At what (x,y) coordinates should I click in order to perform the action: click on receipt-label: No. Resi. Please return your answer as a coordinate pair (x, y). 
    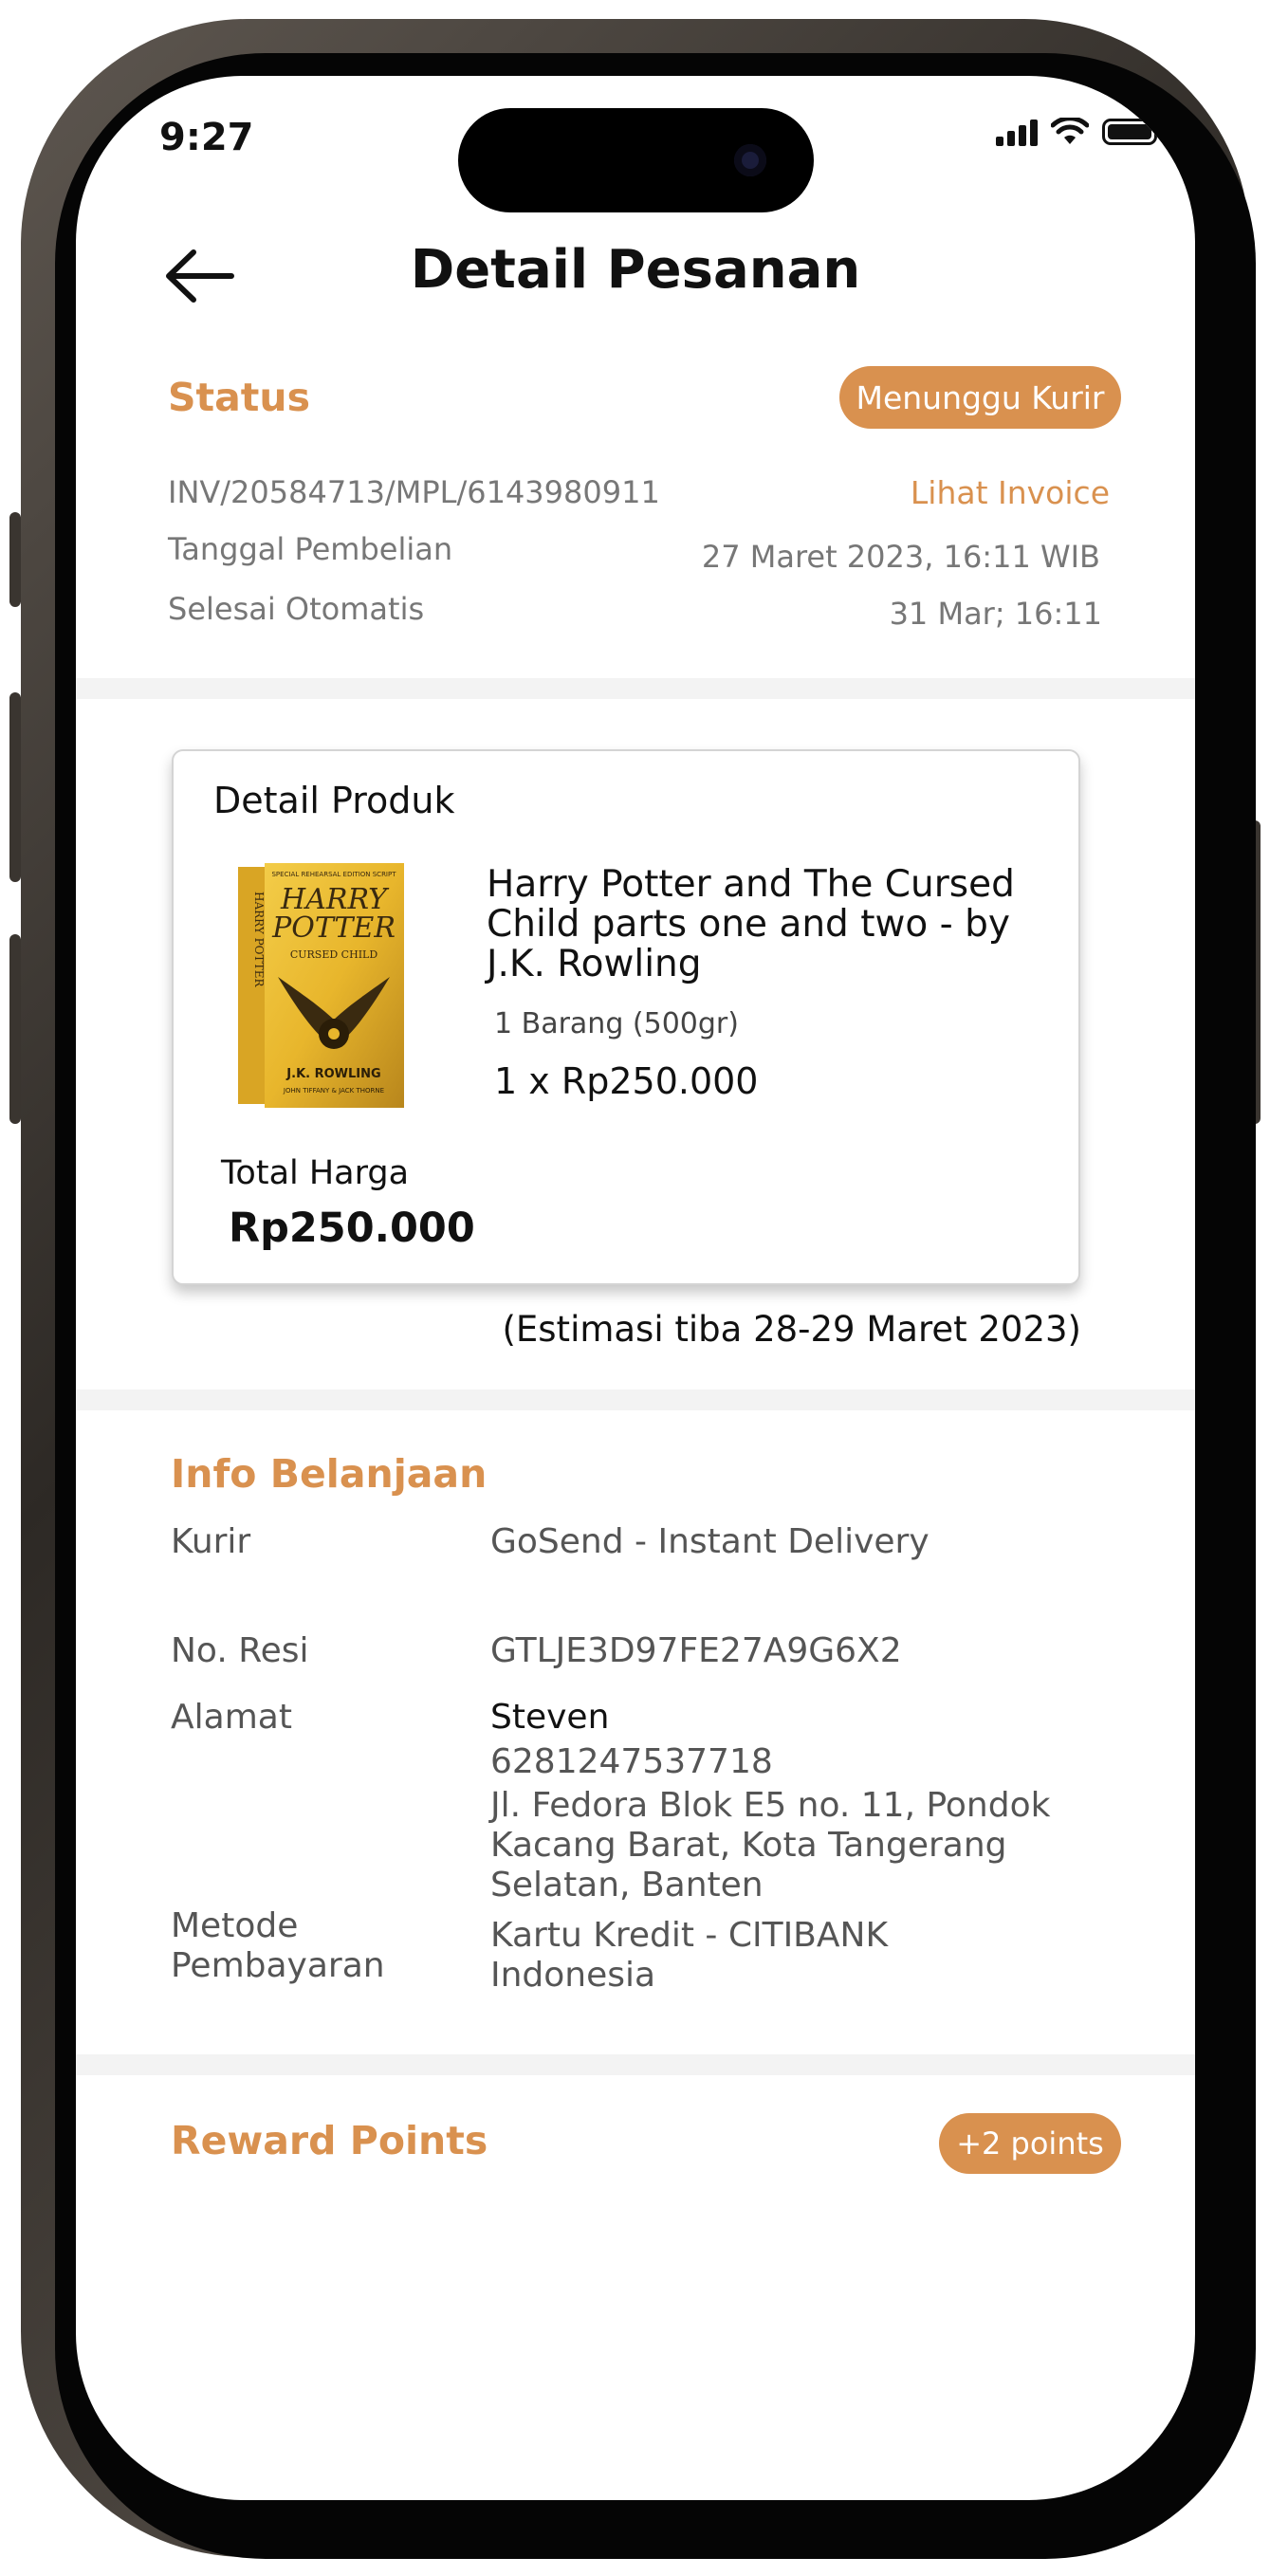
    Looking at the image, I should click on (240, 1650).